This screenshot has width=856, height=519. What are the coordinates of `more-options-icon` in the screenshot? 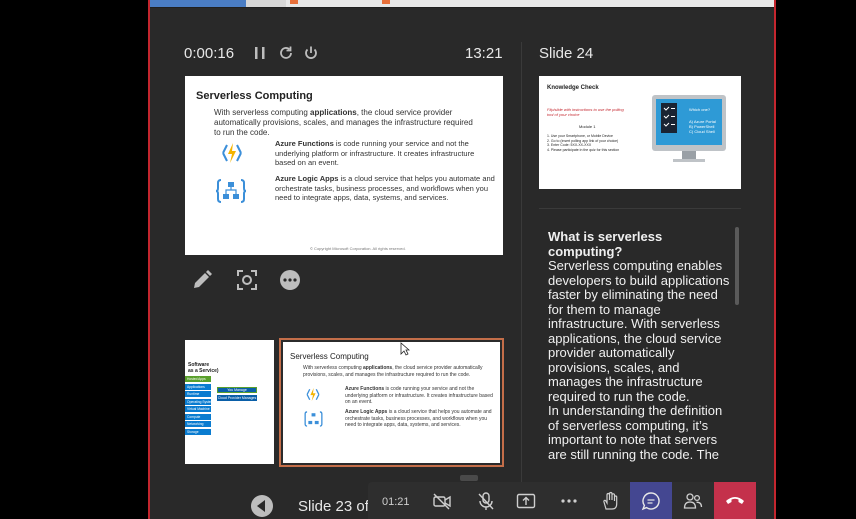 It's located at (290, 280).